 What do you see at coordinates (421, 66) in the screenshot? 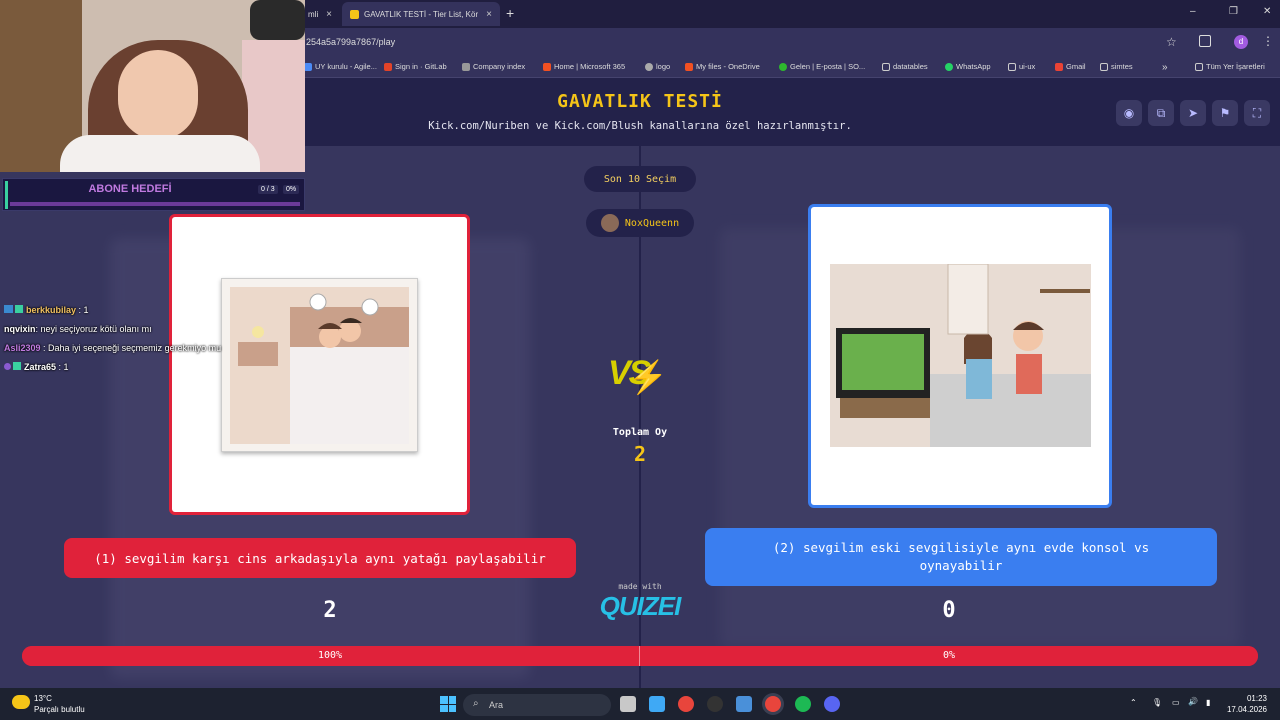
I see `bookmark-label: Sign in · GitLab` at bounding box center [421, 66].